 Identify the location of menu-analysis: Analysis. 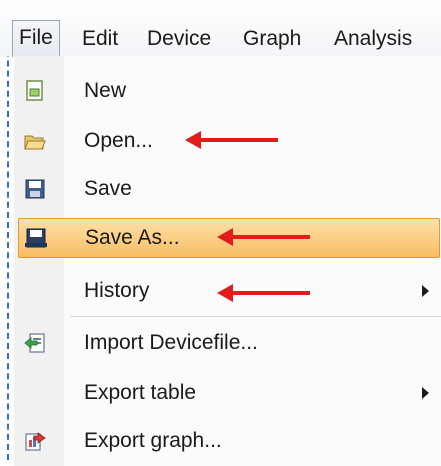
(373, 39).